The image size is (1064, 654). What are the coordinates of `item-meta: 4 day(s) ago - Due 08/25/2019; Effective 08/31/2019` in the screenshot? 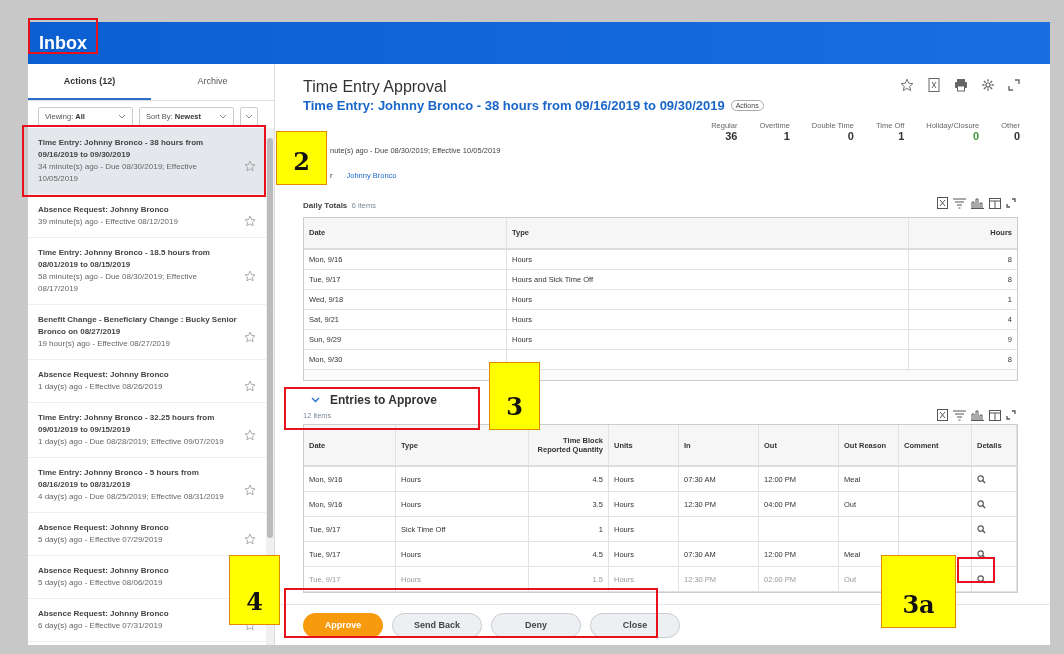 It's located at (131, 497).